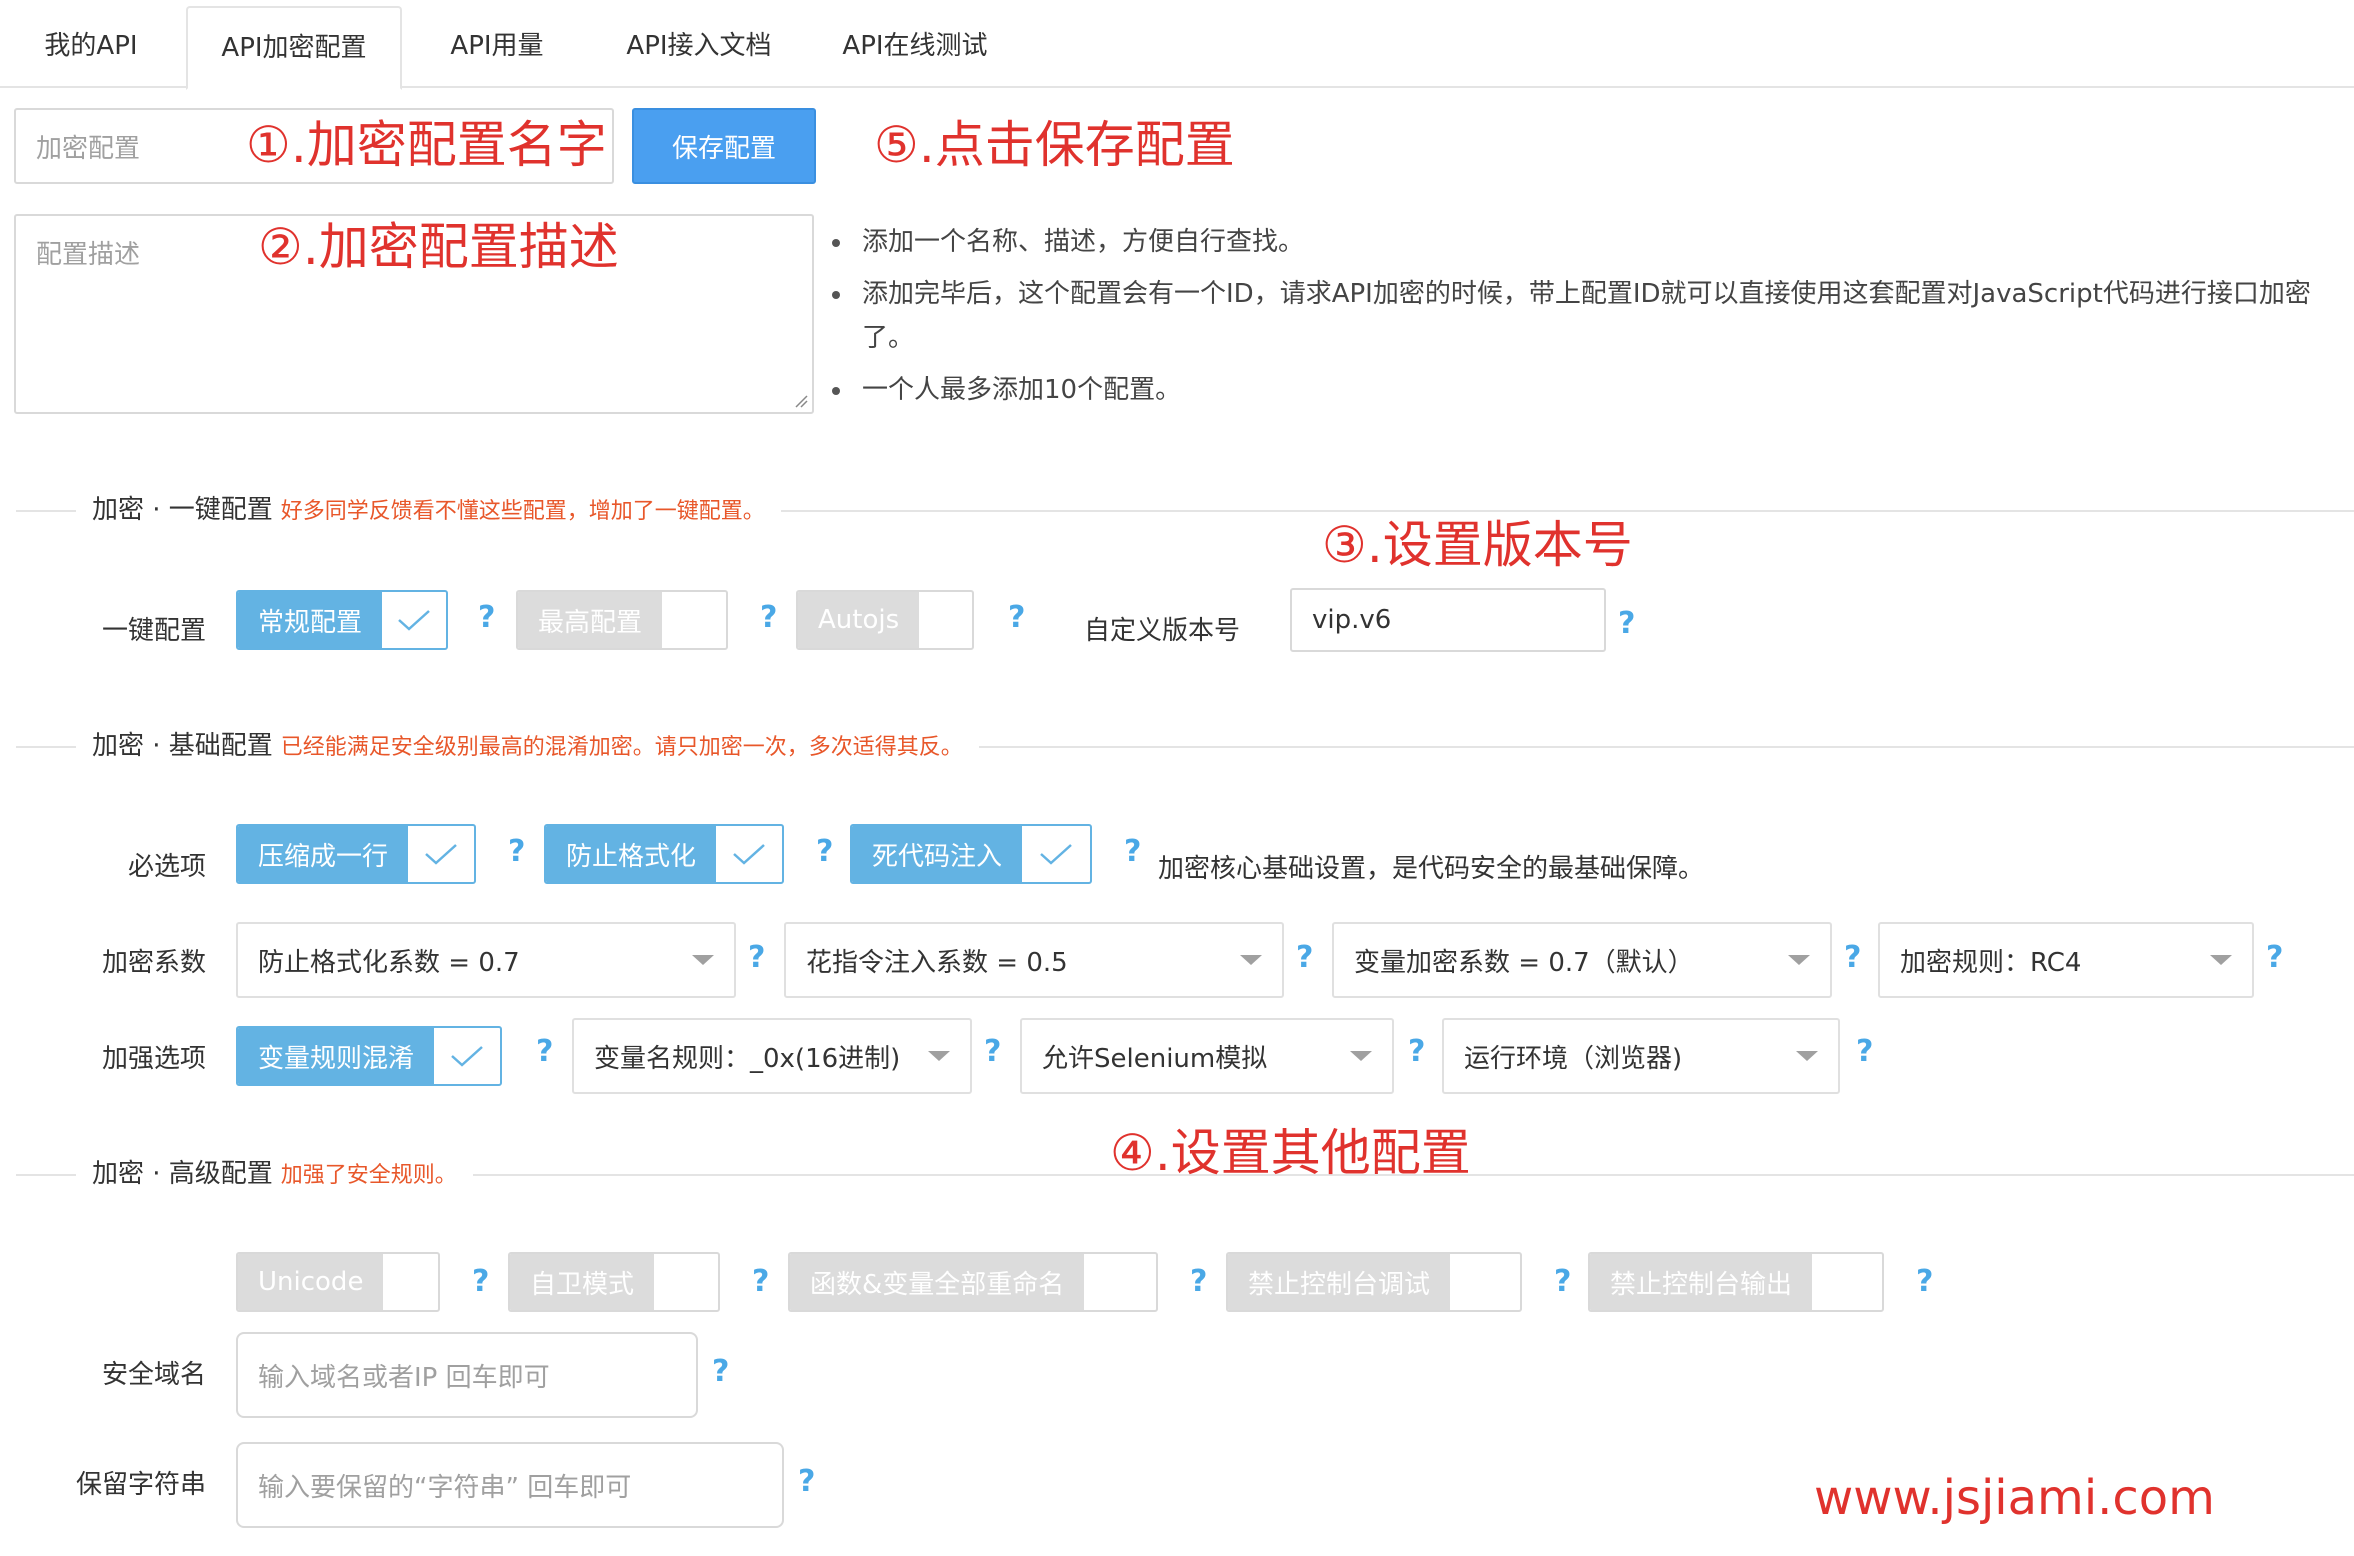  What do you see at coordinates (724, 146) in the screenshot?
I see `save-config-button: 保存配置` at bounding box center [724, 146].